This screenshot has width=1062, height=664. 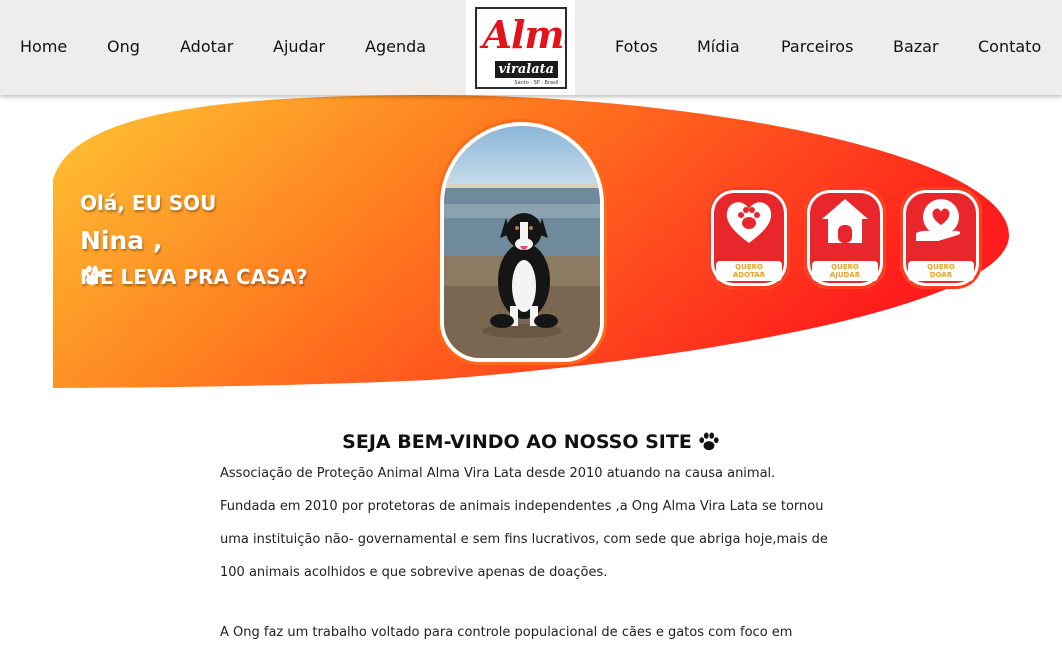 What do you see at coordinates (206, 46) in the screenshot?
I see `nav-adotar: Adotar` at bounding box center [206, 46].